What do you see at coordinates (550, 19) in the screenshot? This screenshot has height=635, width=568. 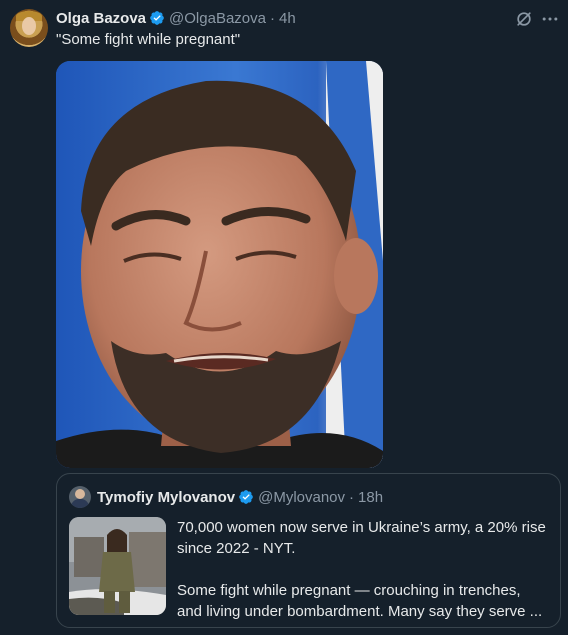 I see `more-icon` at bounding box center [550, 19].